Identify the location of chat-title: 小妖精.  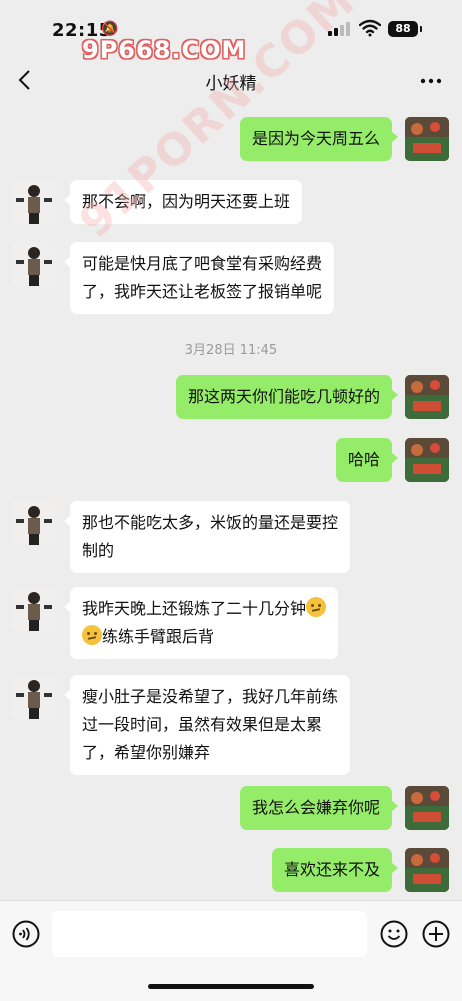
(231, 84).